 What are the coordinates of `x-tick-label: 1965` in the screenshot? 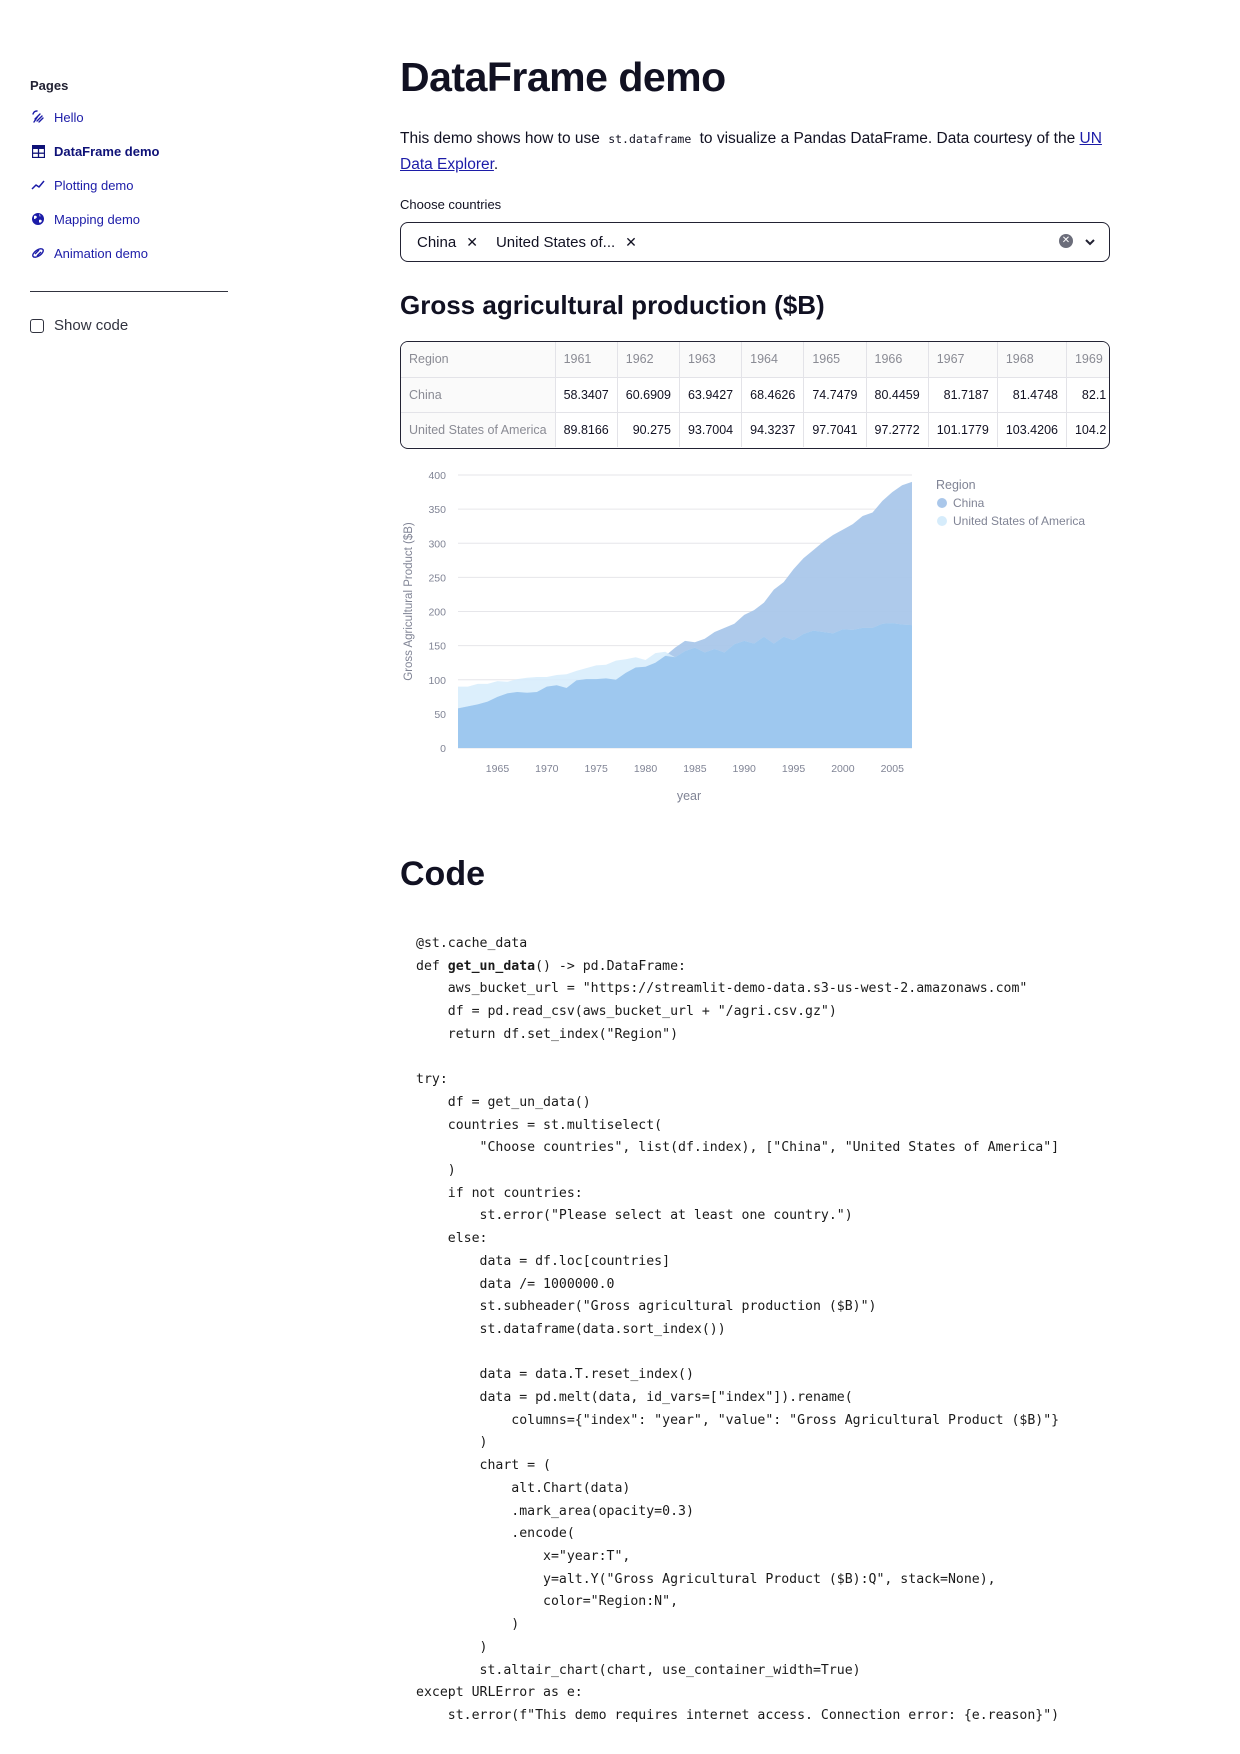 It's located at (498, 769).